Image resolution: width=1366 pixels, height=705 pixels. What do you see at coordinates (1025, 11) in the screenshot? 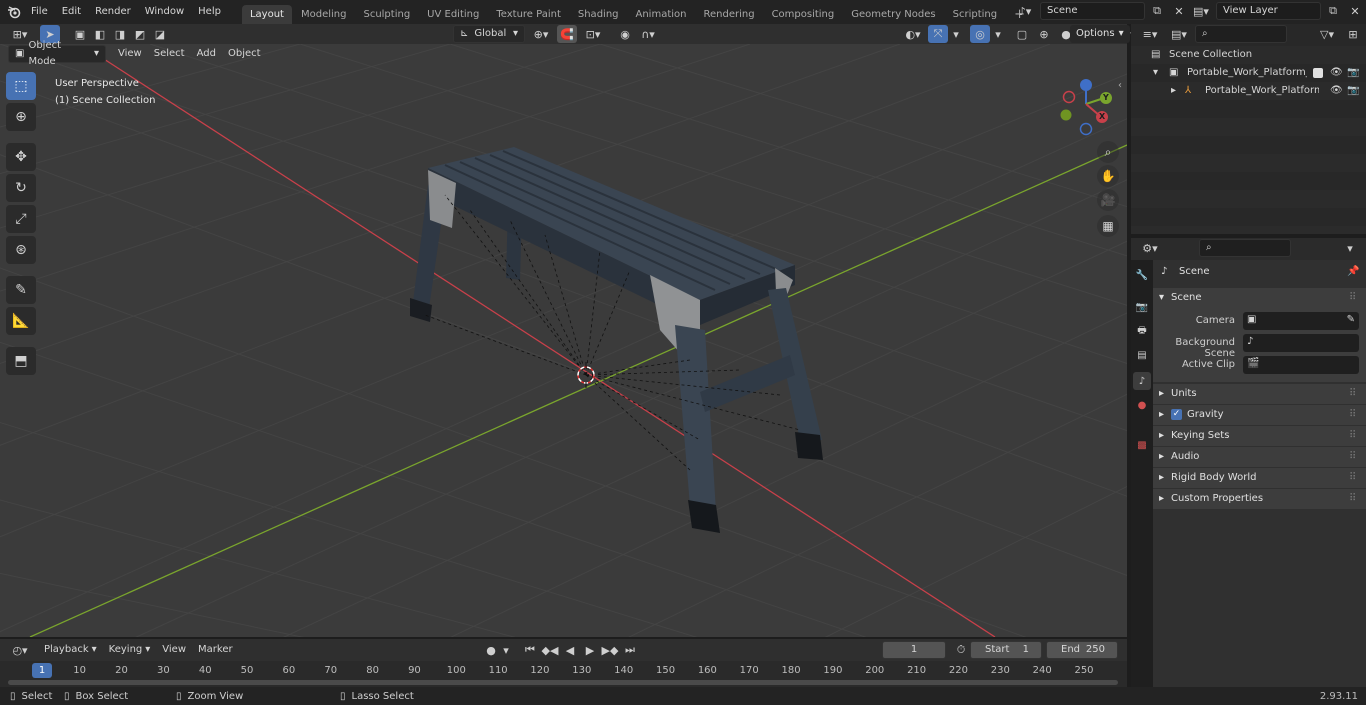
I see `scene-icon: ♪▾` at bounding box center [1025, 11].